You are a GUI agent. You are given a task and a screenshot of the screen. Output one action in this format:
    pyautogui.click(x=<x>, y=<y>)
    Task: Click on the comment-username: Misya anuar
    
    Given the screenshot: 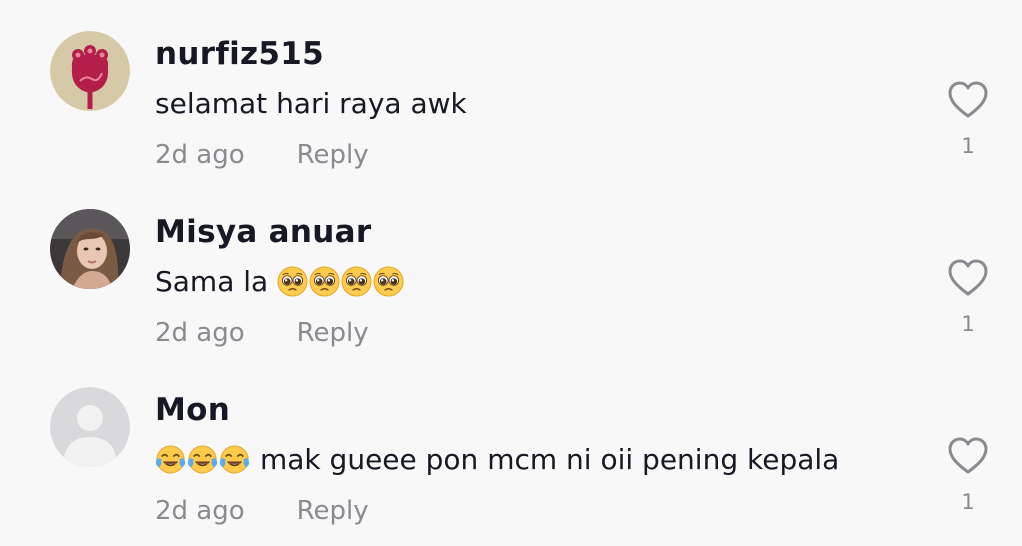 What is the action you would take?
    pyautogui.click(x=263, y=232)
    